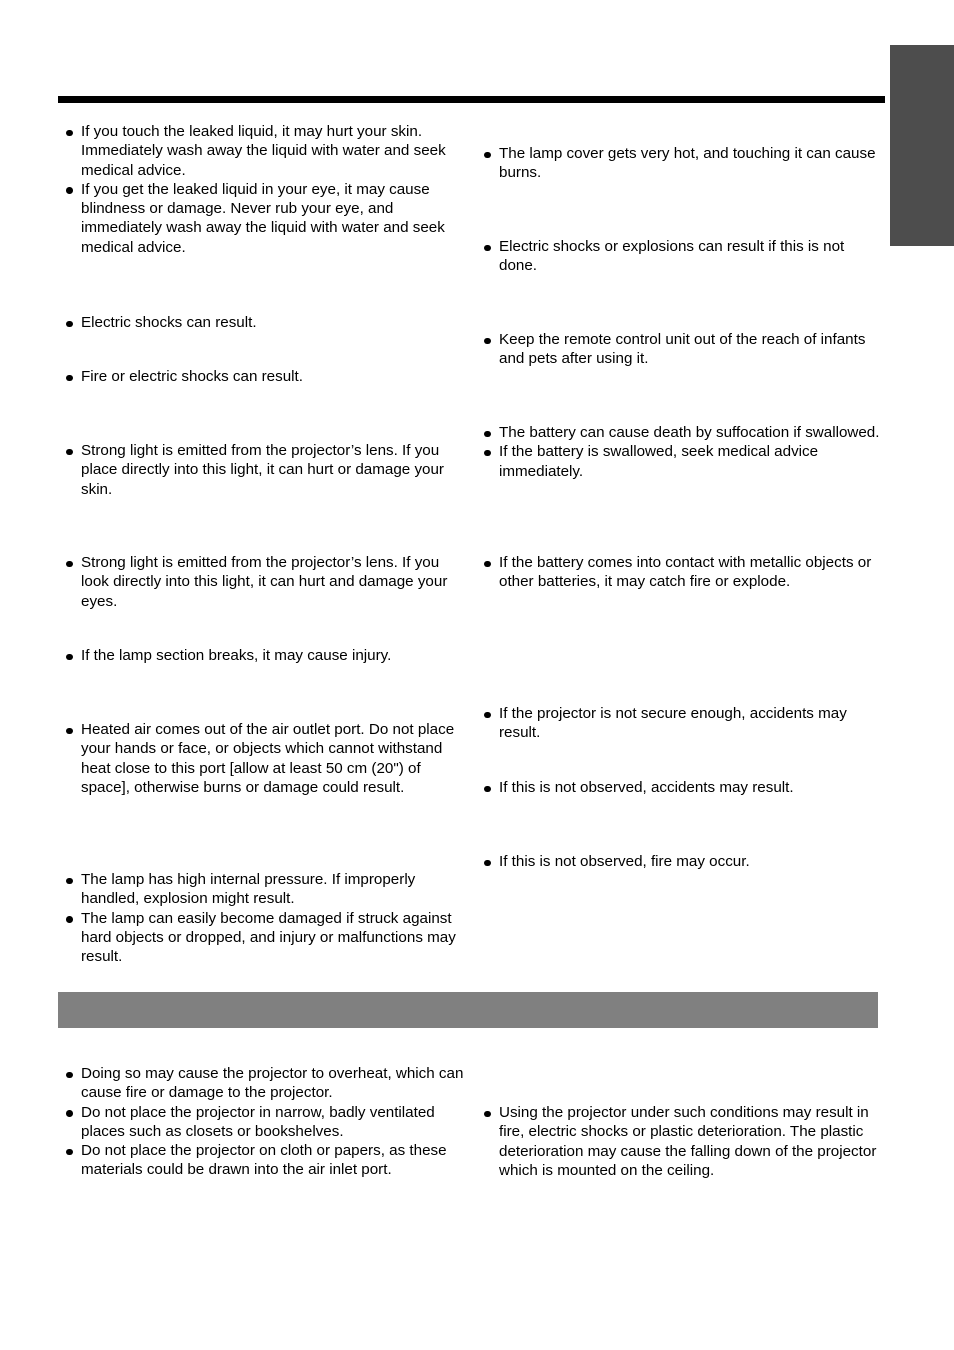  I want to click on side-tab, so click(922, 145).